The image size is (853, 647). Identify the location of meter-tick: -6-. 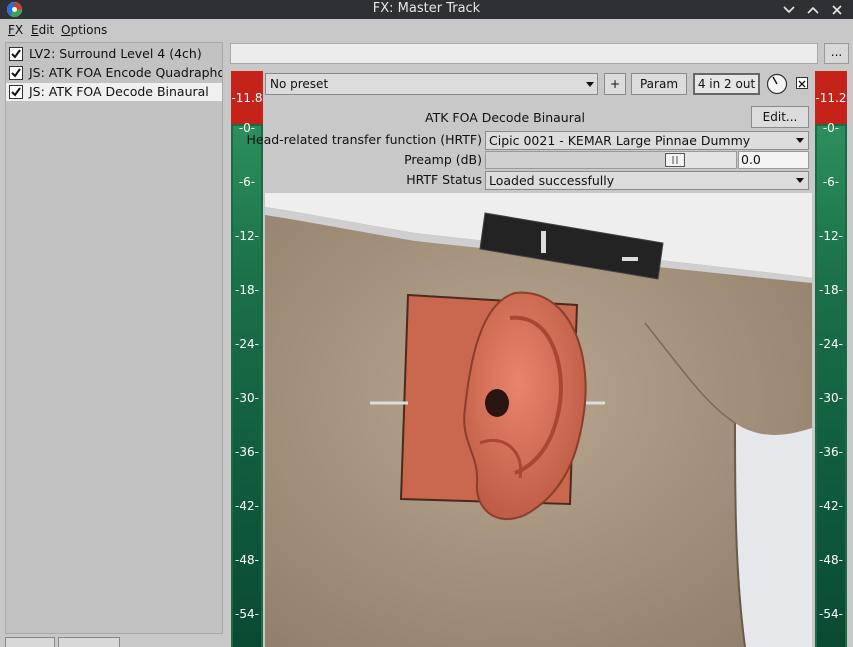
(831, 182).